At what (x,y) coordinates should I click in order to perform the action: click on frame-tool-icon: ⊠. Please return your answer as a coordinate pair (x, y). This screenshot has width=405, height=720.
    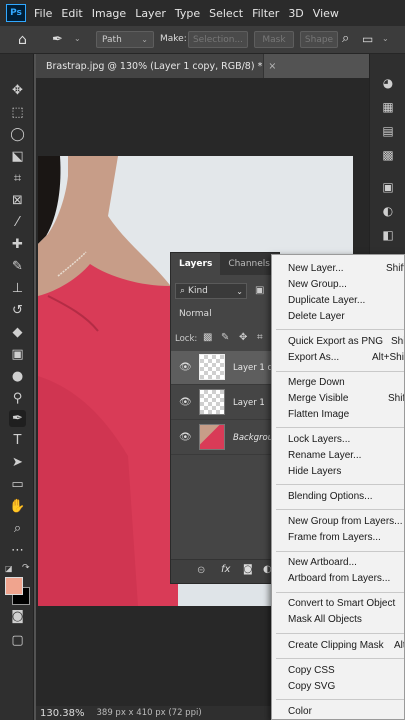
    Looking at the image, I should click on (17, 200).